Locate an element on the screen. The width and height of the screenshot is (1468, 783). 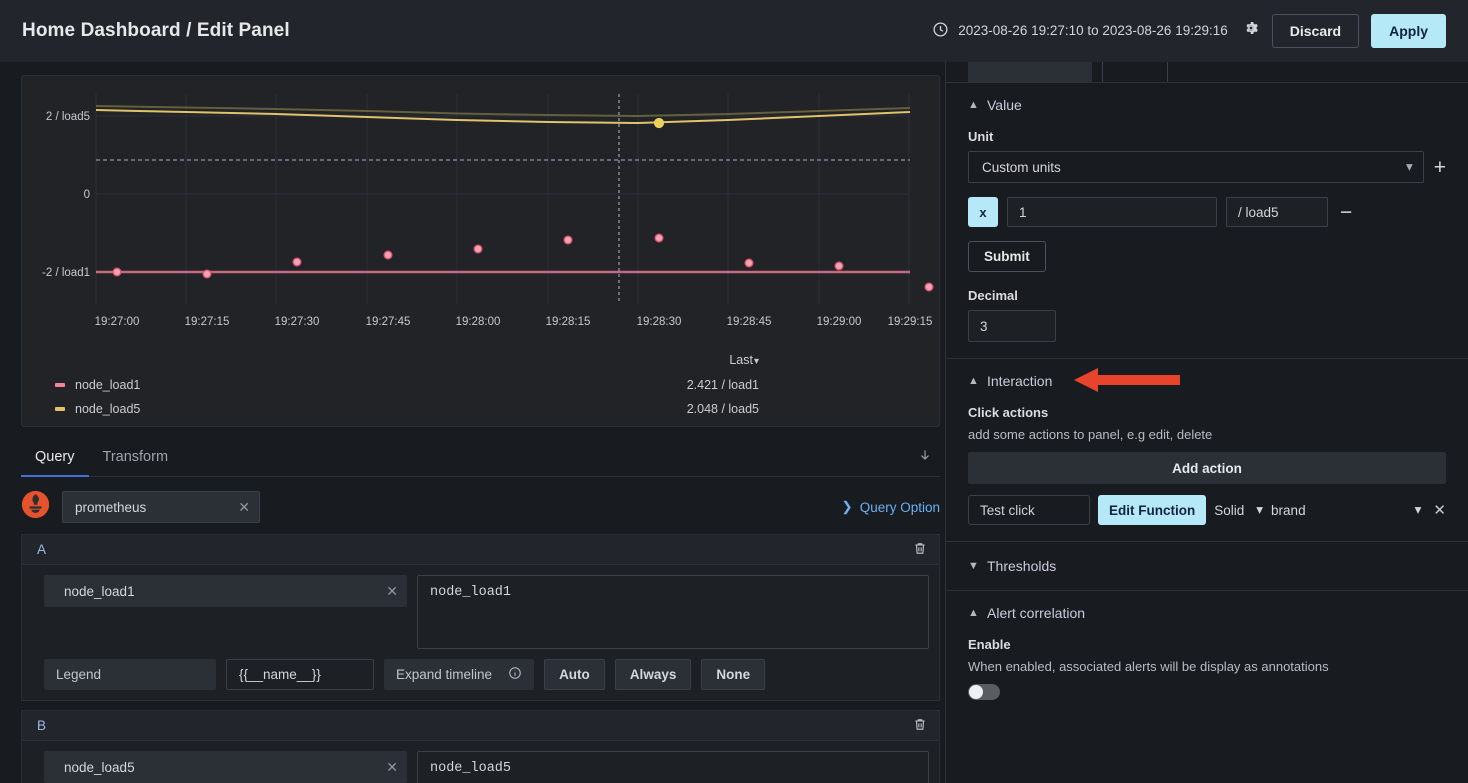
expand-option-none: None is located at coordinates (733, 674).